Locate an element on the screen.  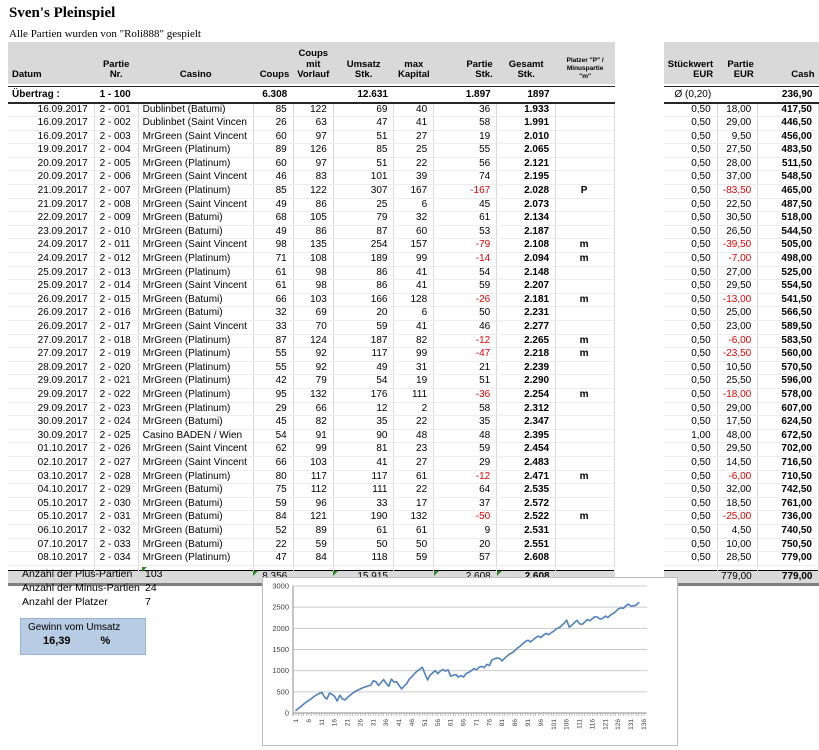
cell-partie-stk: 54 is located at coordinates (465, 273).